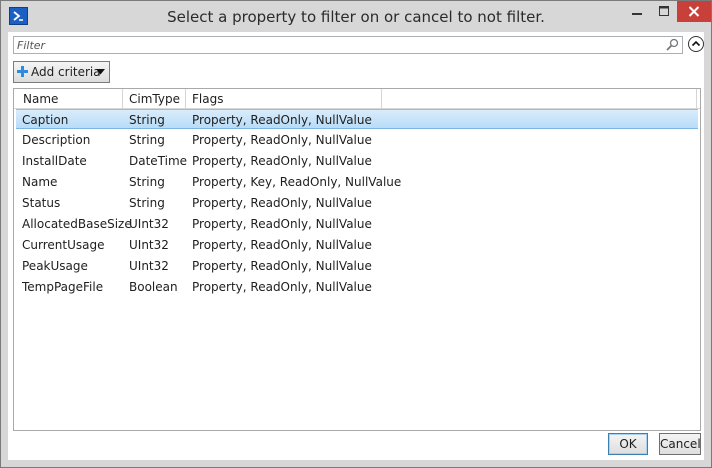 Image resolution: width=712 pixels, height=468 pixels. Describe the element at coordinates (357, 99) in the screenshot. I see `table-header: Name CimType Flags` at that location.